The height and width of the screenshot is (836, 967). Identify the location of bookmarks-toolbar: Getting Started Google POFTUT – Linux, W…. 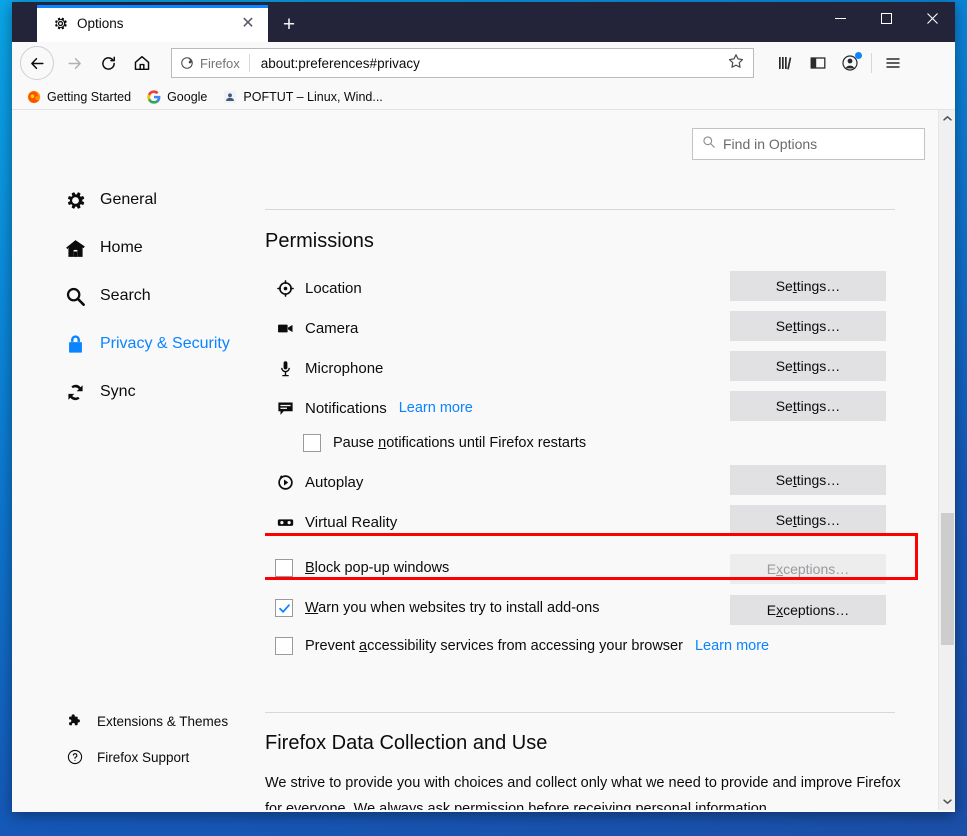
(483, 97).